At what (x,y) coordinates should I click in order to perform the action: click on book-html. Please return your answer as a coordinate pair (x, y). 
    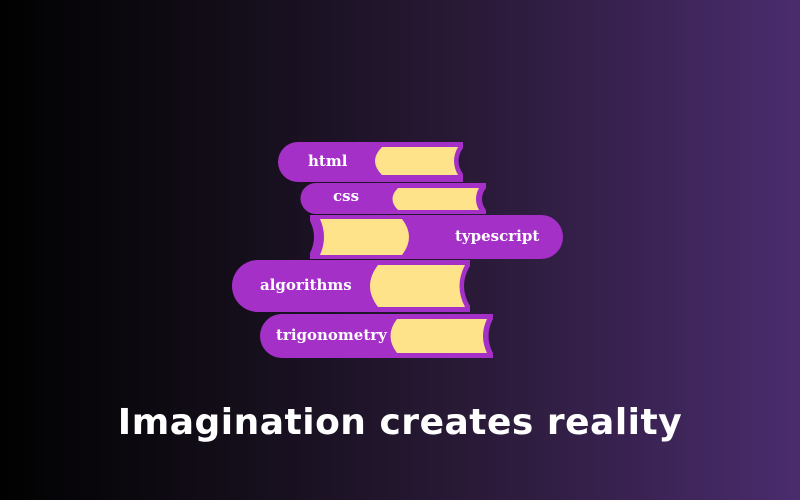
    Looking at the image, I should click on (370, 162).